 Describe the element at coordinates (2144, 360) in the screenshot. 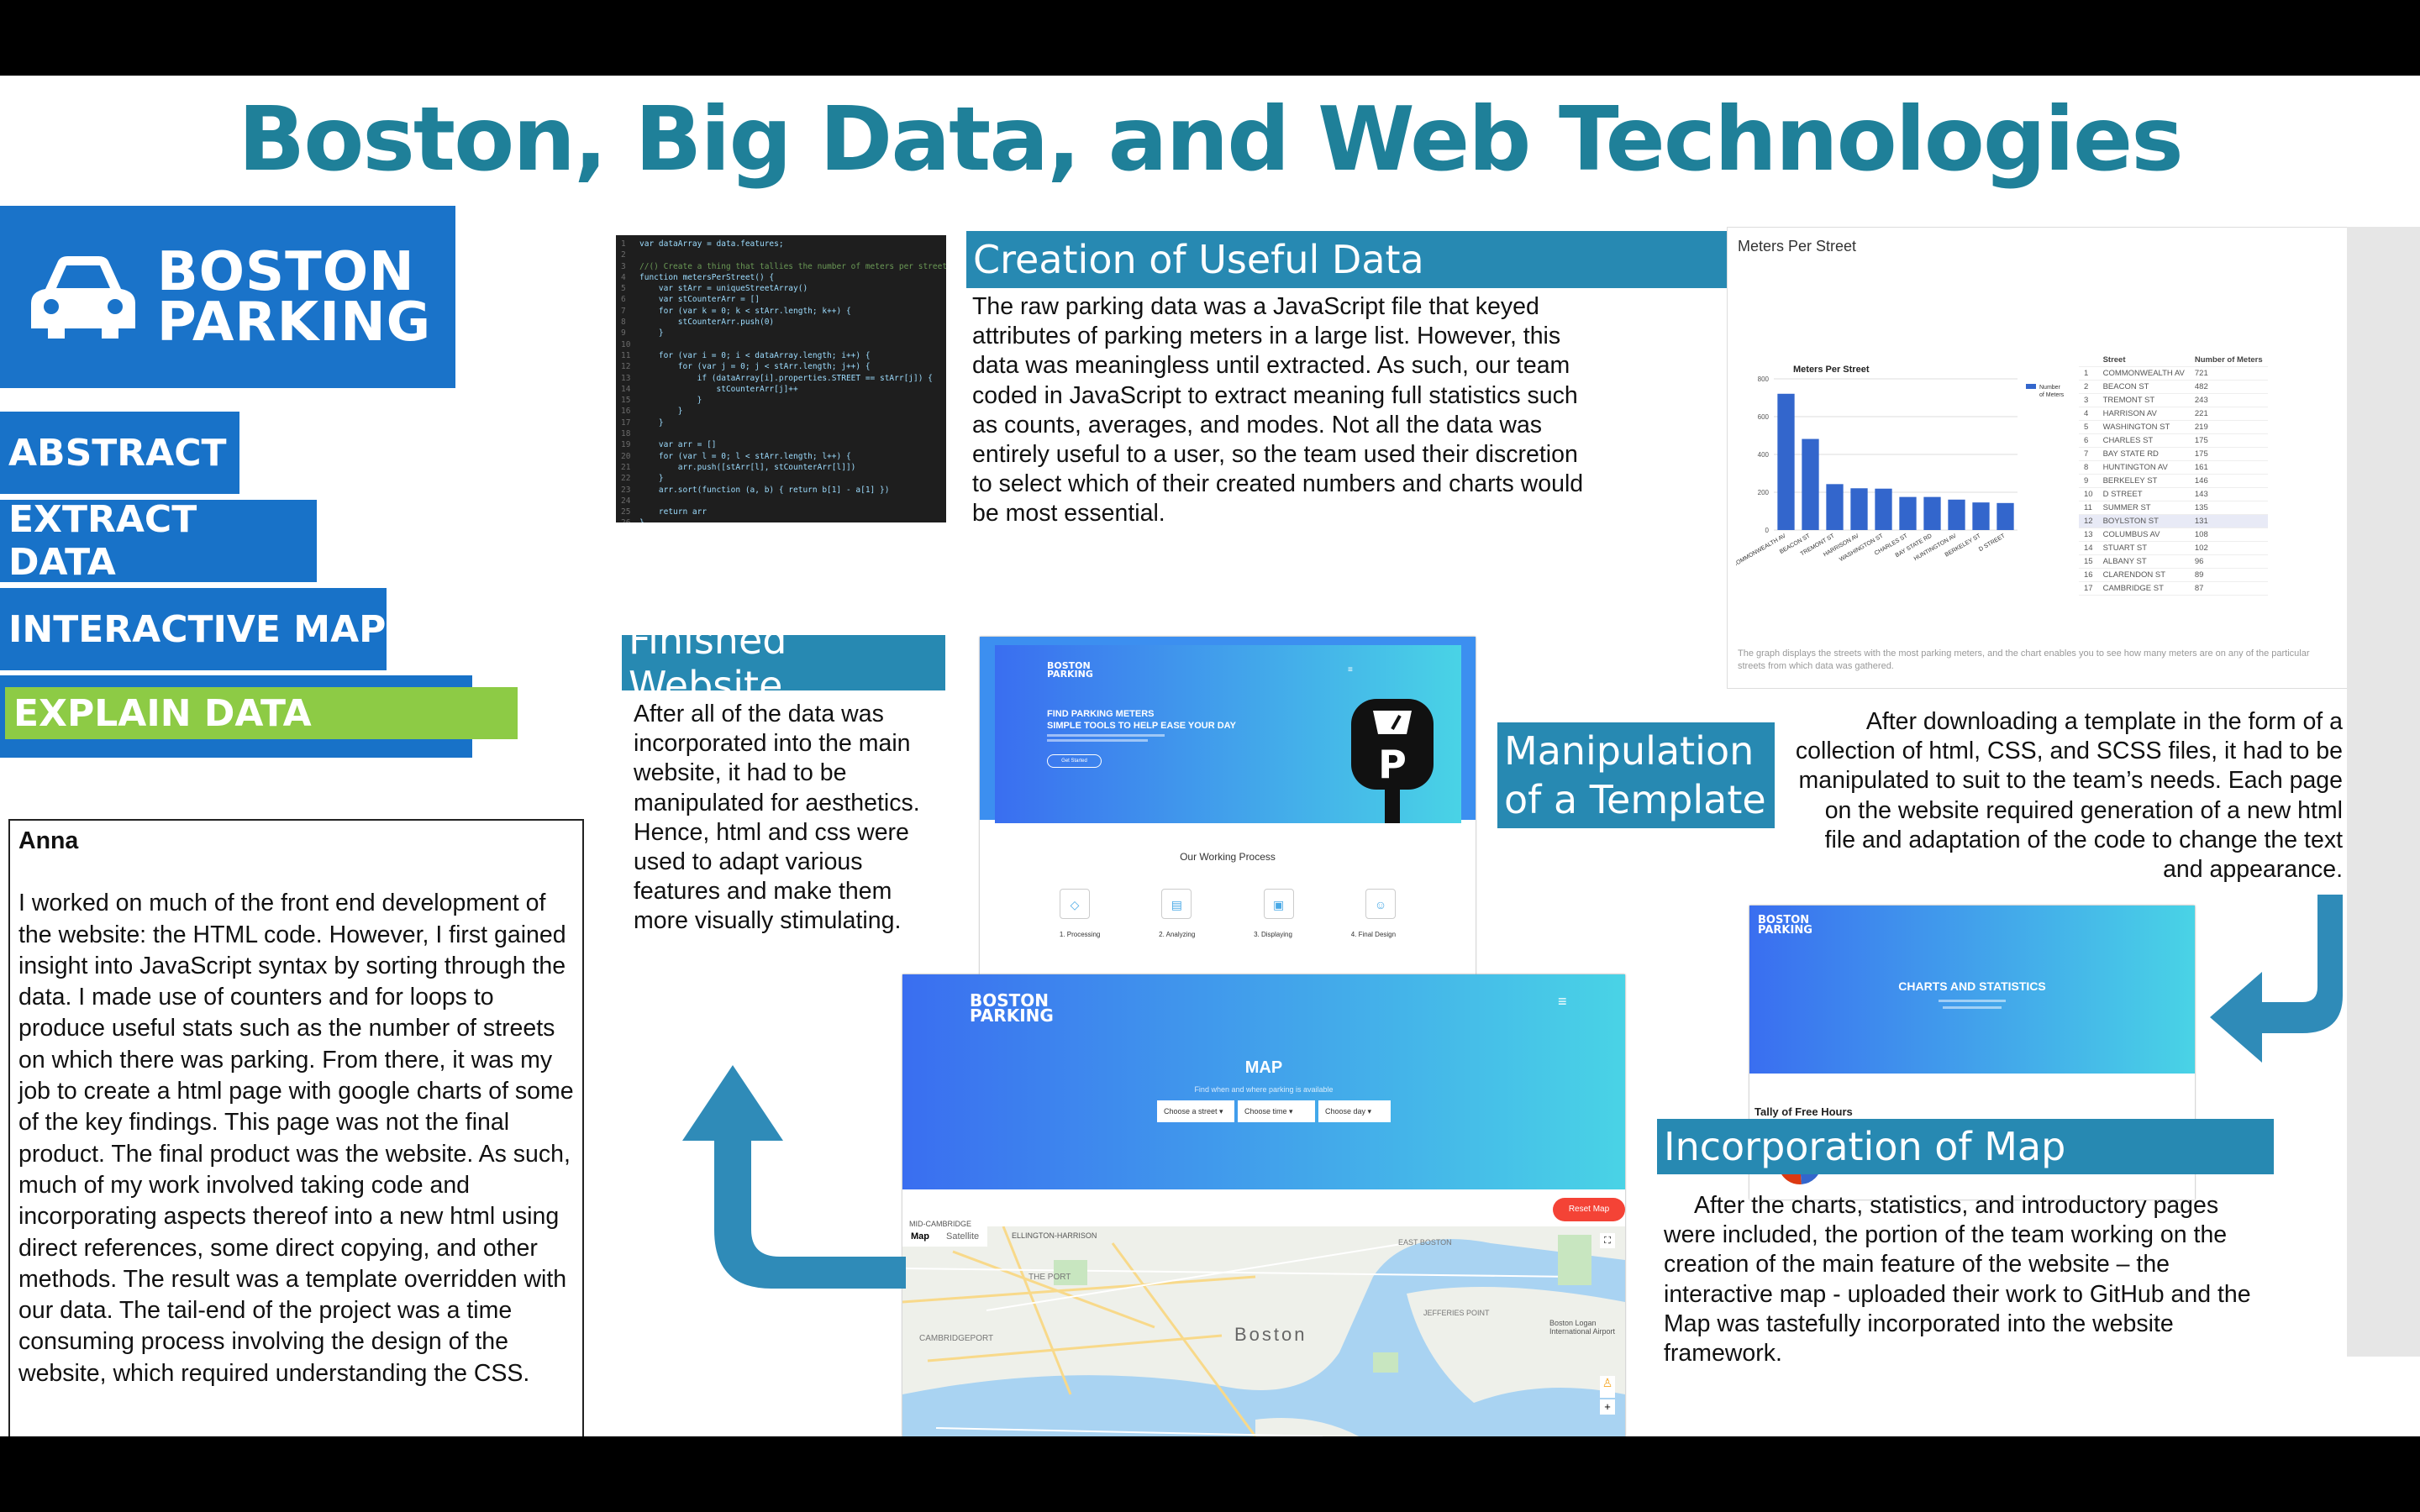

I see `table-header-street: Street` at that location.